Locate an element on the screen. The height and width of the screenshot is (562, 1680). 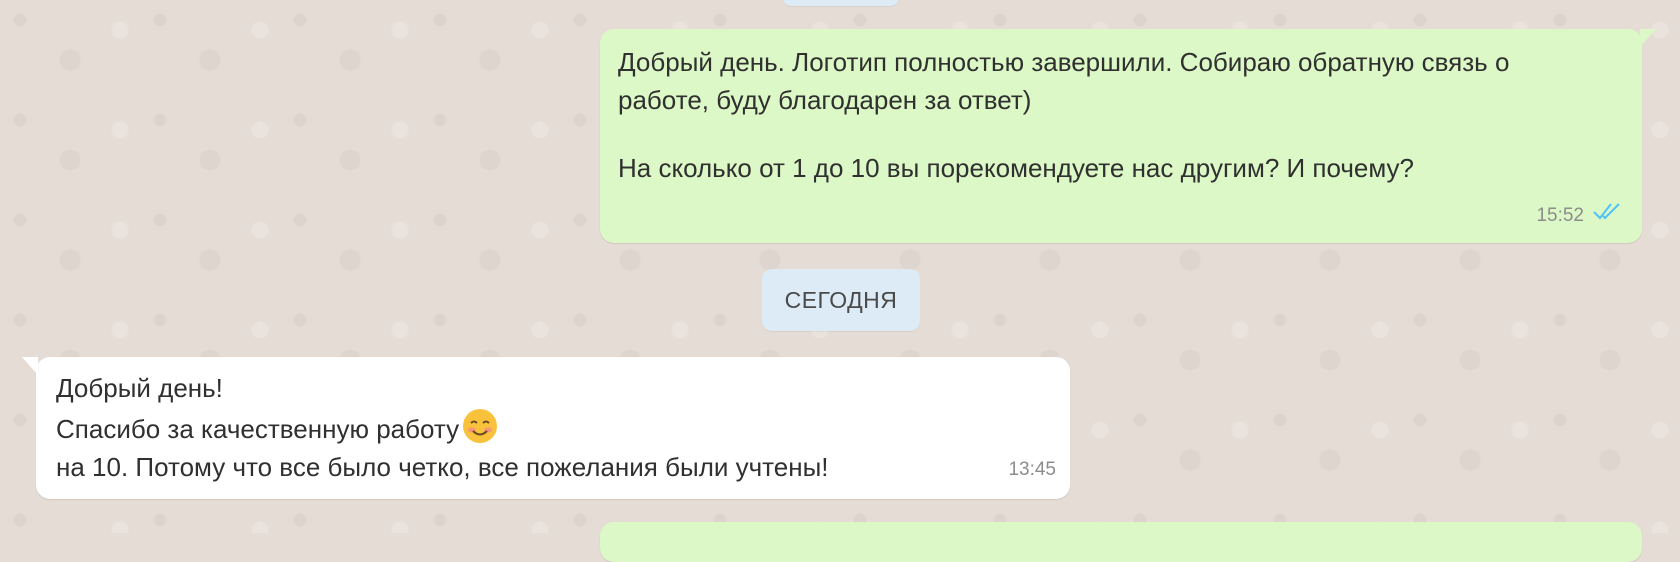
message-meta: 15:52 is located at coordinates (1579, 216).